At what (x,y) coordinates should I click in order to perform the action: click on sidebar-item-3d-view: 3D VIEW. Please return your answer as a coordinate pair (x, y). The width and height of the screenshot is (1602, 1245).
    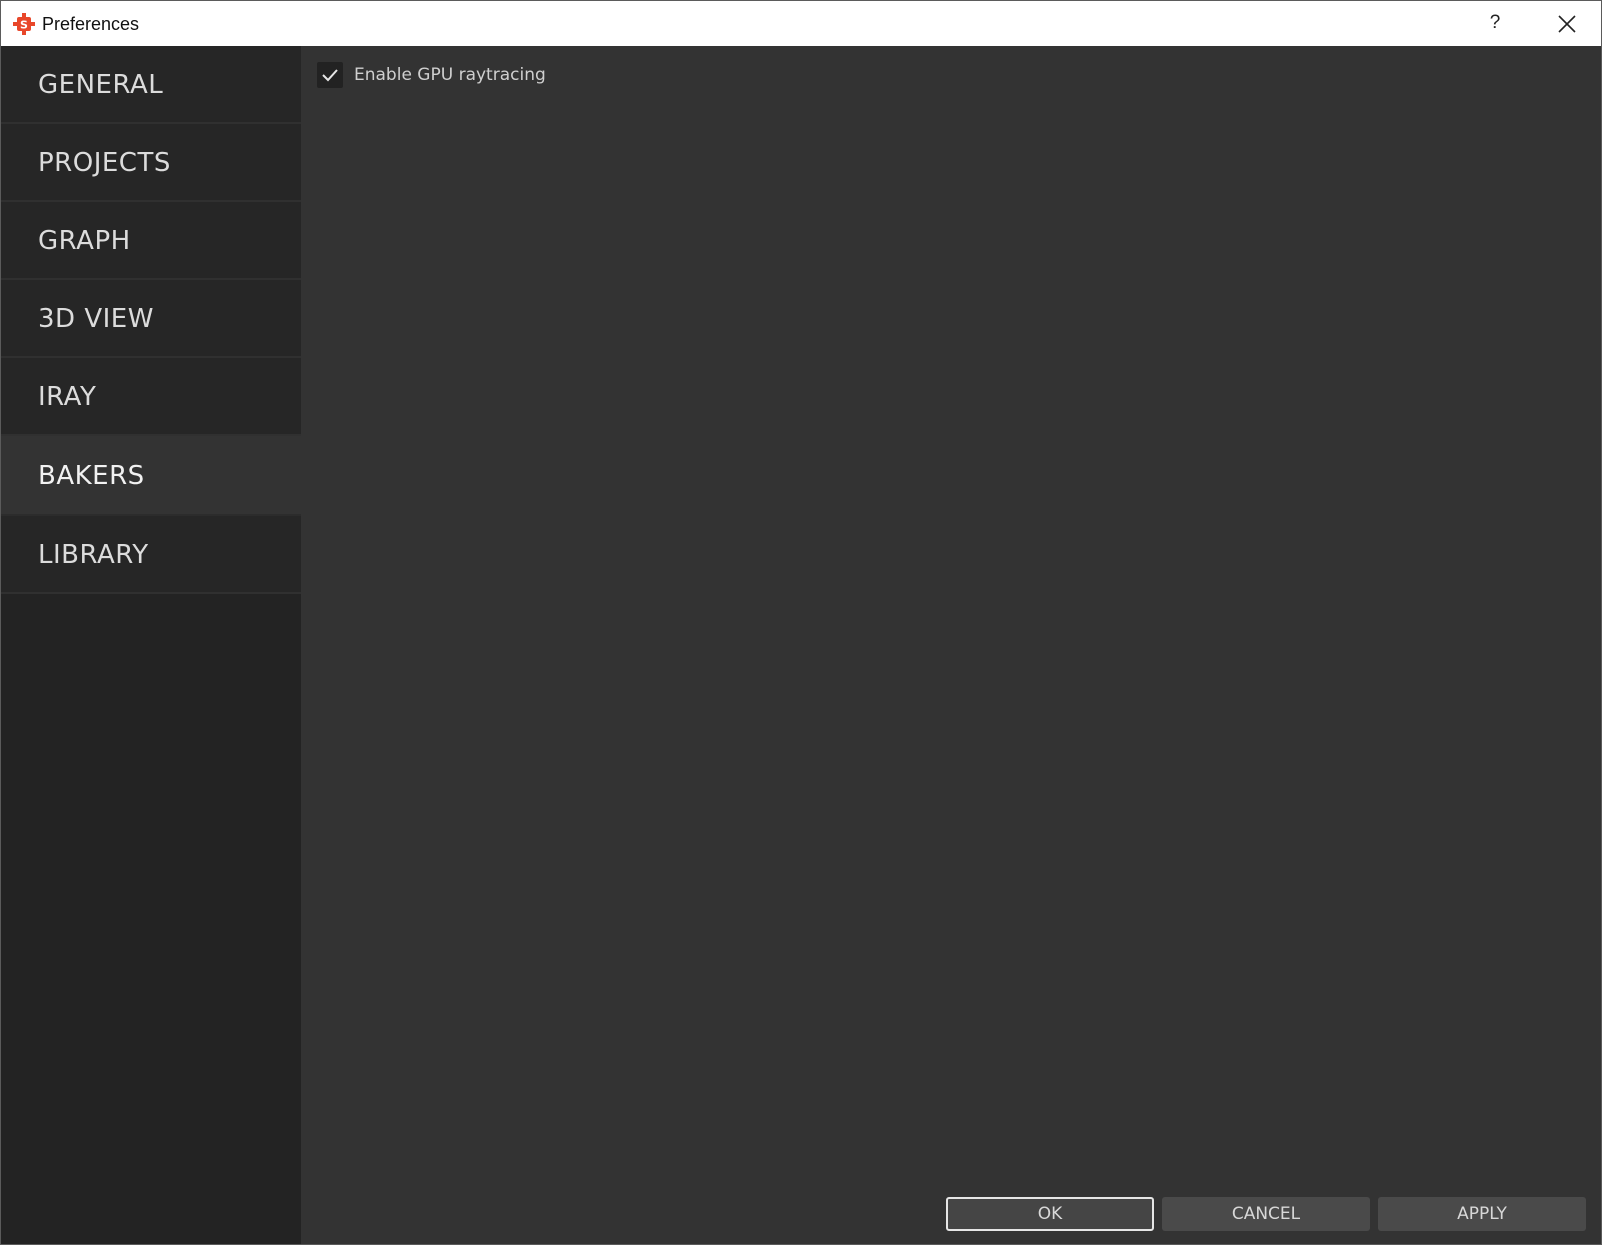
    Looking at the image, I should click on (151, 319).